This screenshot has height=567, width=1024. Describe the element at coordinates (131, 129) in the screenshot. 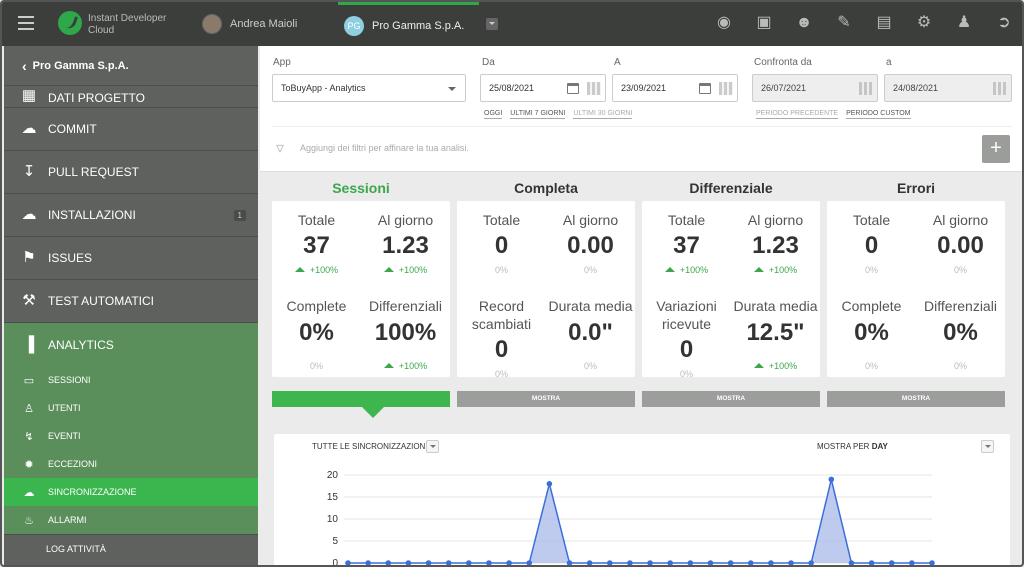

I see `sidebar-item-commit: ☁ COMMIT` at that location.